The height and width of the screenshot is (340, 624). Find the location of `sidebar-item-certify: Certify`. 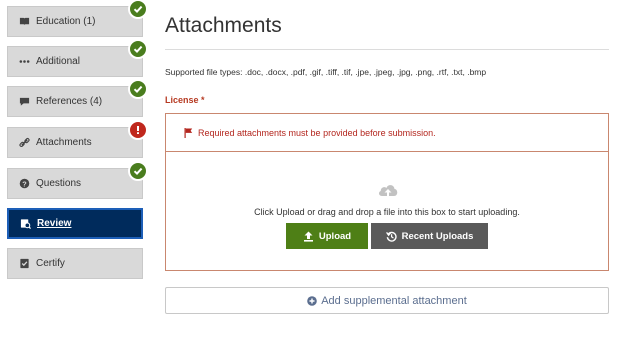

sidebar-item-certify: Certify is located at coordinates (75, 263).